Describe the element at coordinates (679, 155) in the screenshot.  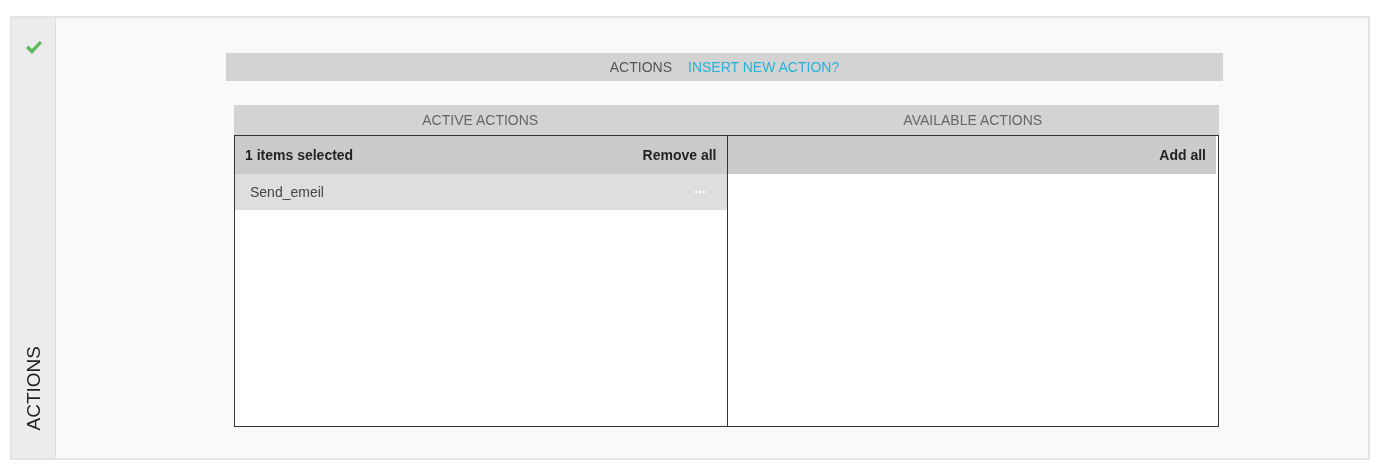
I see `remove-all-link: Remove all` at that location.